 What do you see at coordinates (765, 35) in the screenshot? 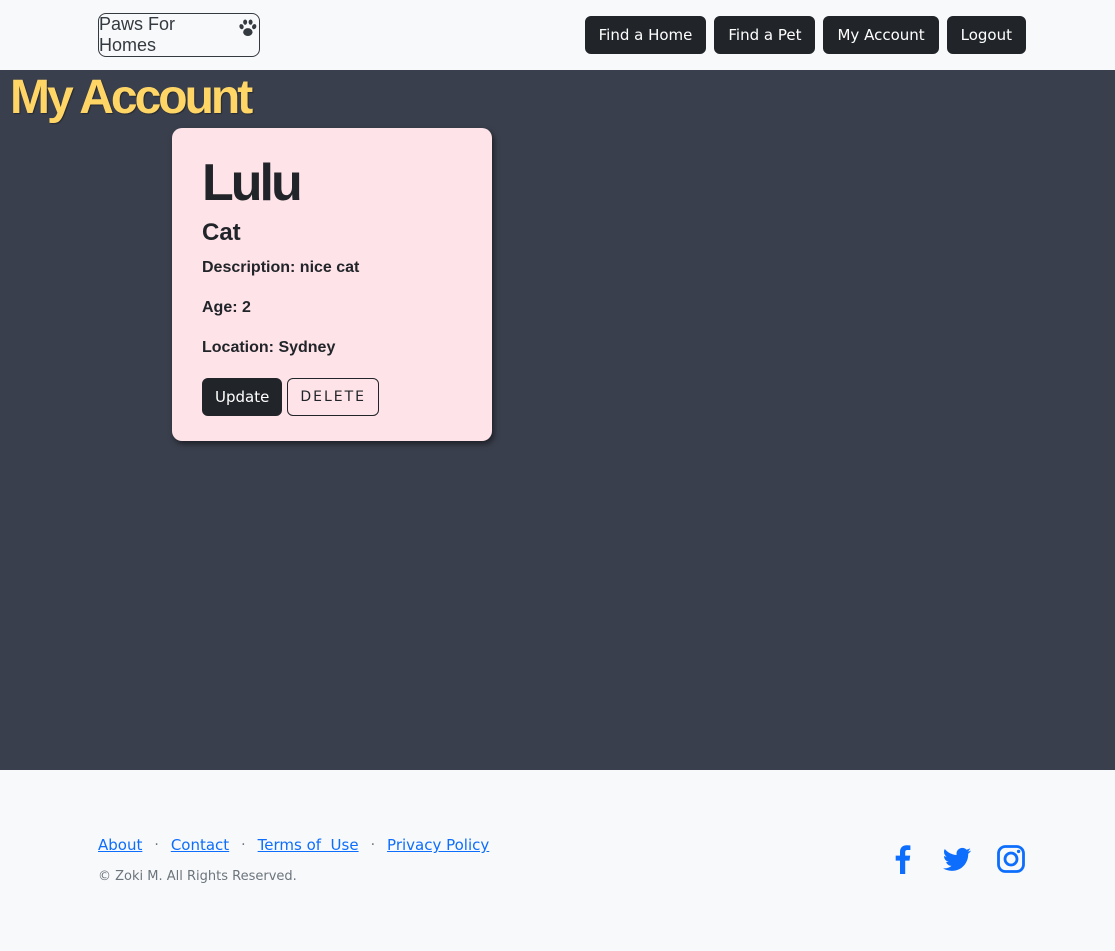
I see `nav-find-pet-button: Find a Pet` at bounding box center [765, 35].